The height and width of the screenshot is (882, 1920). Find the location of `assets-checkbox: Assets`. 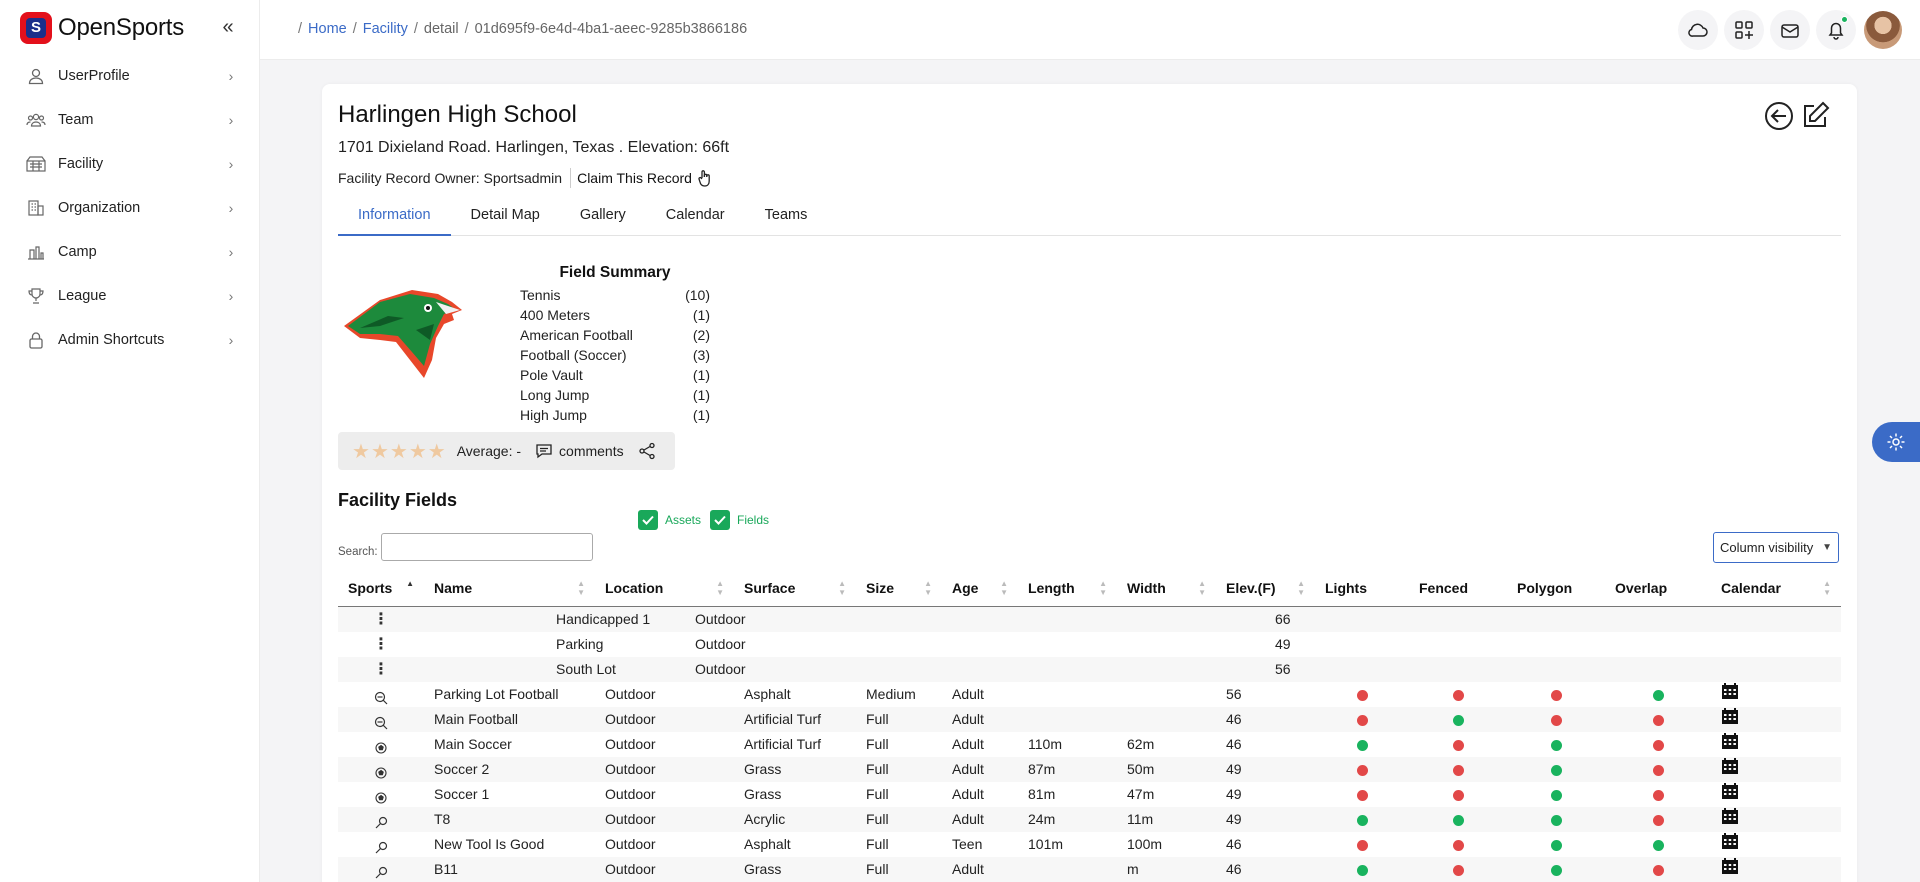

assets-checkbox: Assets is located at coordinates (669, 520).